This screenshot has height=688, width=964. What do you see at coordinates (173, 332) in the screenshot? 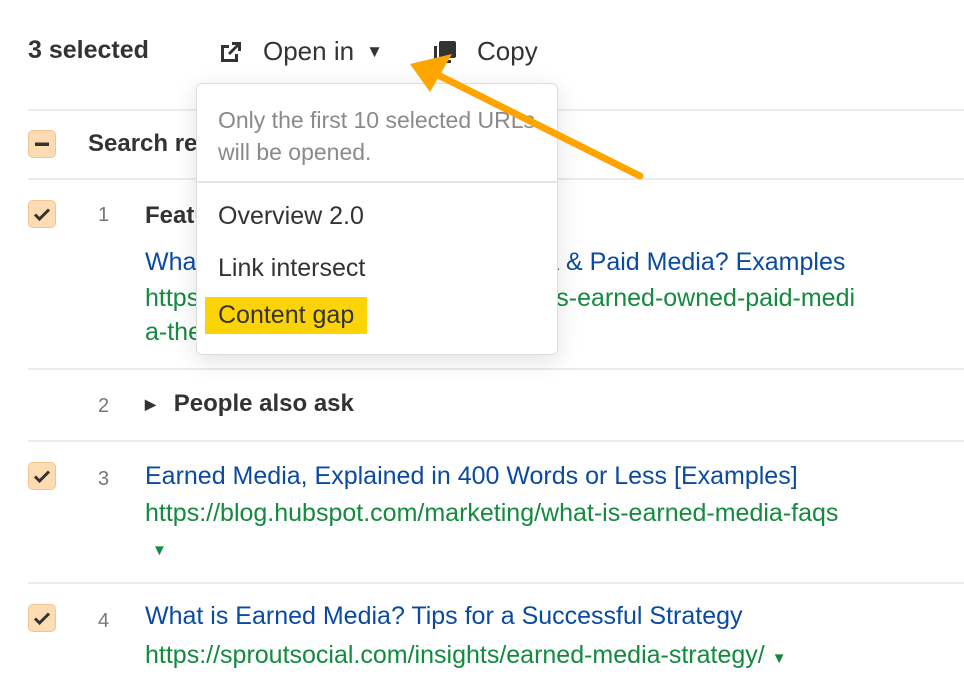
I see `result-url-continued: a-the` at bounding box center [173, 332].